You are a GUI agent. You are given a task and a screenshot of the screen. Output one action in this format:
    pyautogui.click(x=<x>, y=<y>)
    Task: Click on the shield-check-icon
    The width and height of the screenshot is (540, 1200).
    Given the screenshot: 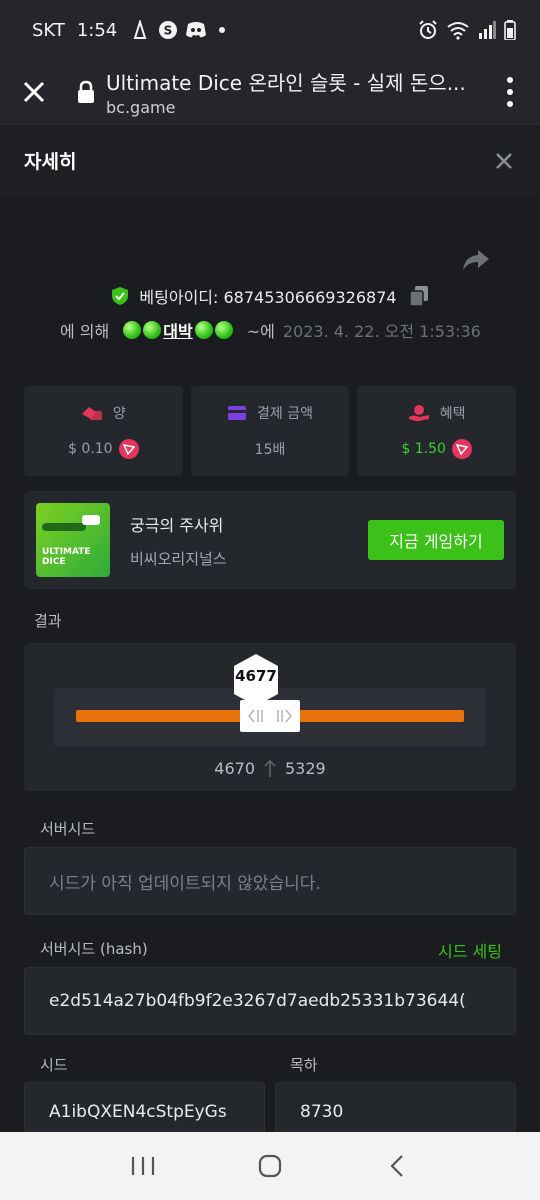 What is the action you would take?
    pyautogui.click(x=120, y=296)
    